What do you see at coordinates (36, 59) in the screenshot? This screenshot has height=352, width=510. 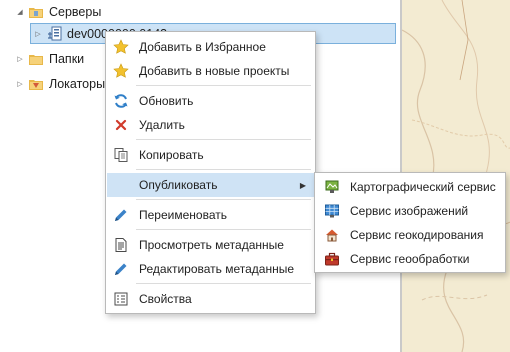 I see `folder-icon` at bounding box center [36, 59].